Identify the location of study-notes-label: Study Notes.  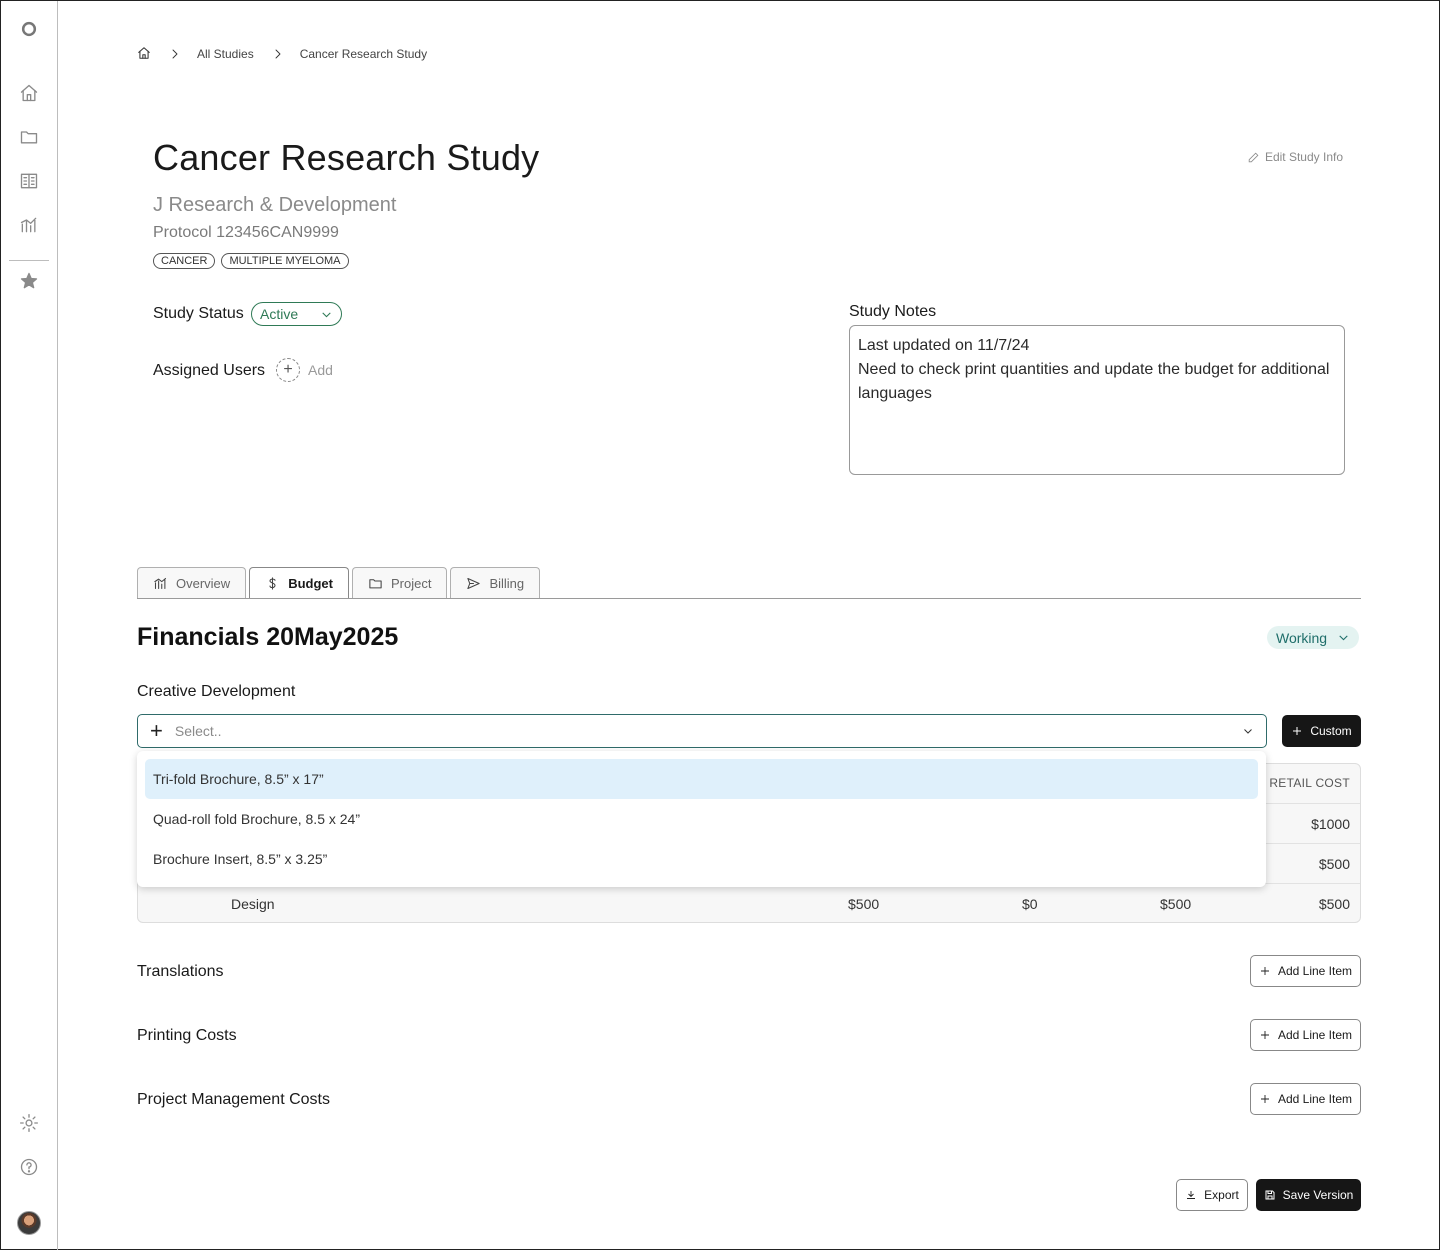
(893, 311).